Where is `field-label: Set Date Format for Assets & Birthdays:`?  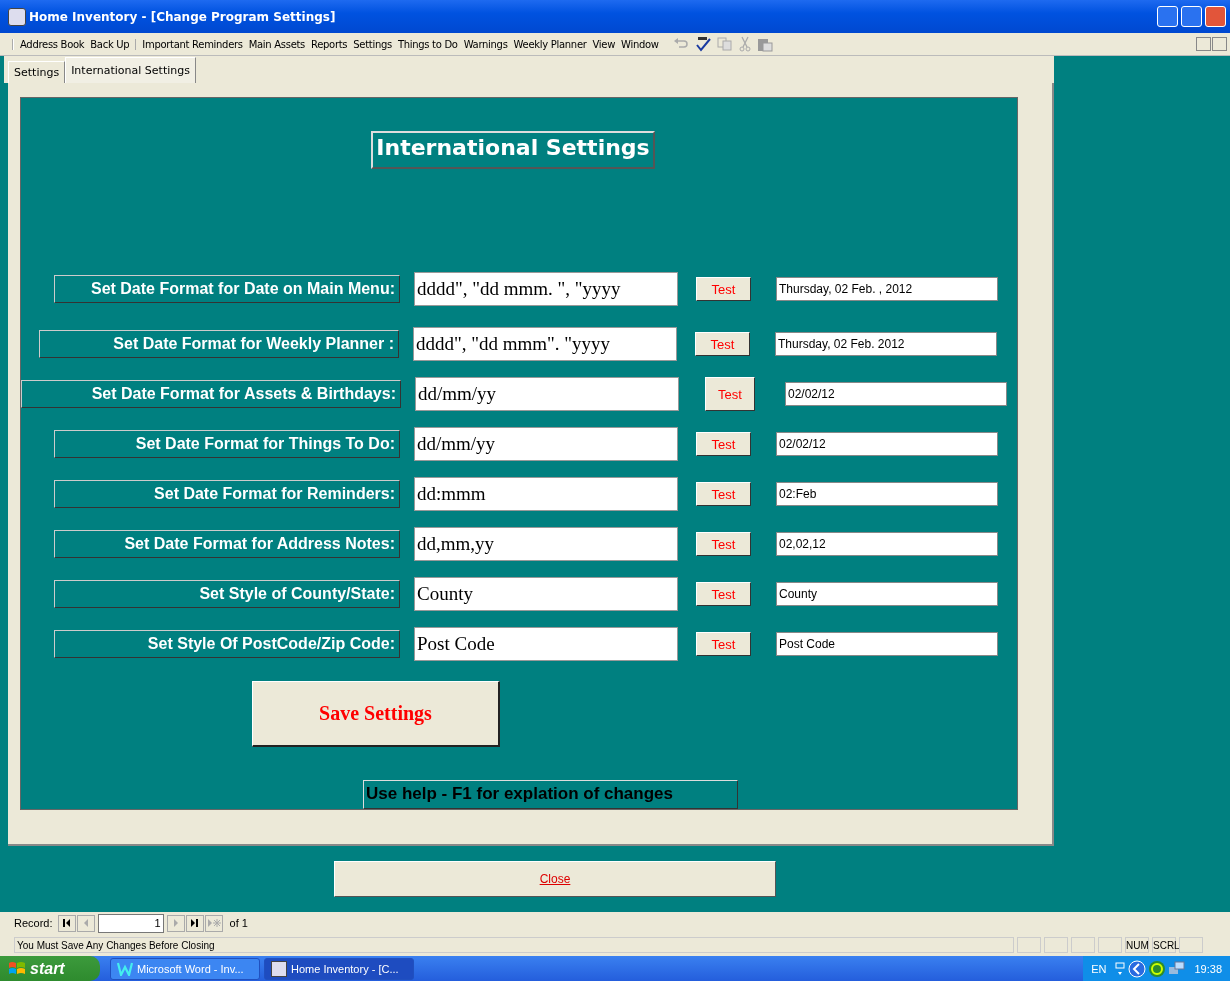 field-label: Set Date Format for Assets & Birthdays: is located at coordinates (211, 394).